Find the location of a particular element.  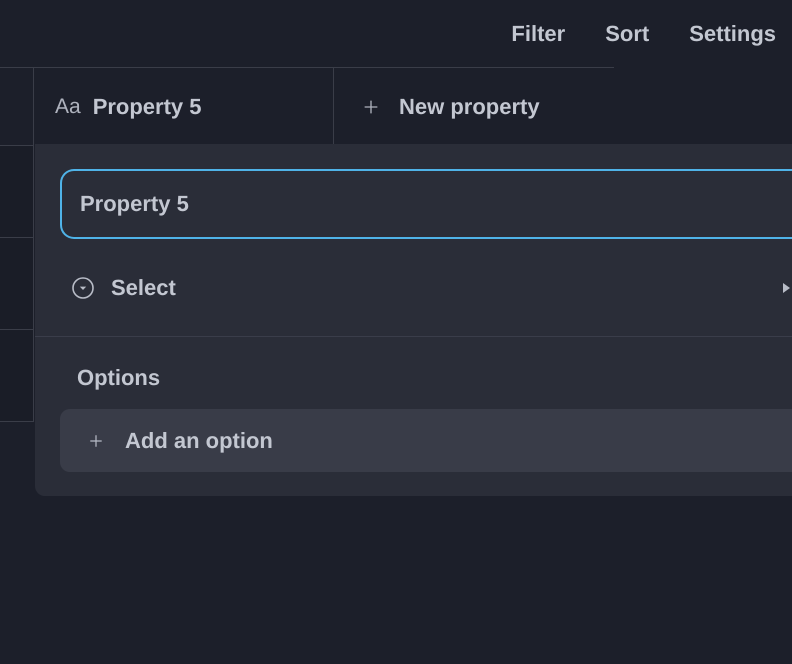

new-property-button: New property is located at coordinates (474, 106).